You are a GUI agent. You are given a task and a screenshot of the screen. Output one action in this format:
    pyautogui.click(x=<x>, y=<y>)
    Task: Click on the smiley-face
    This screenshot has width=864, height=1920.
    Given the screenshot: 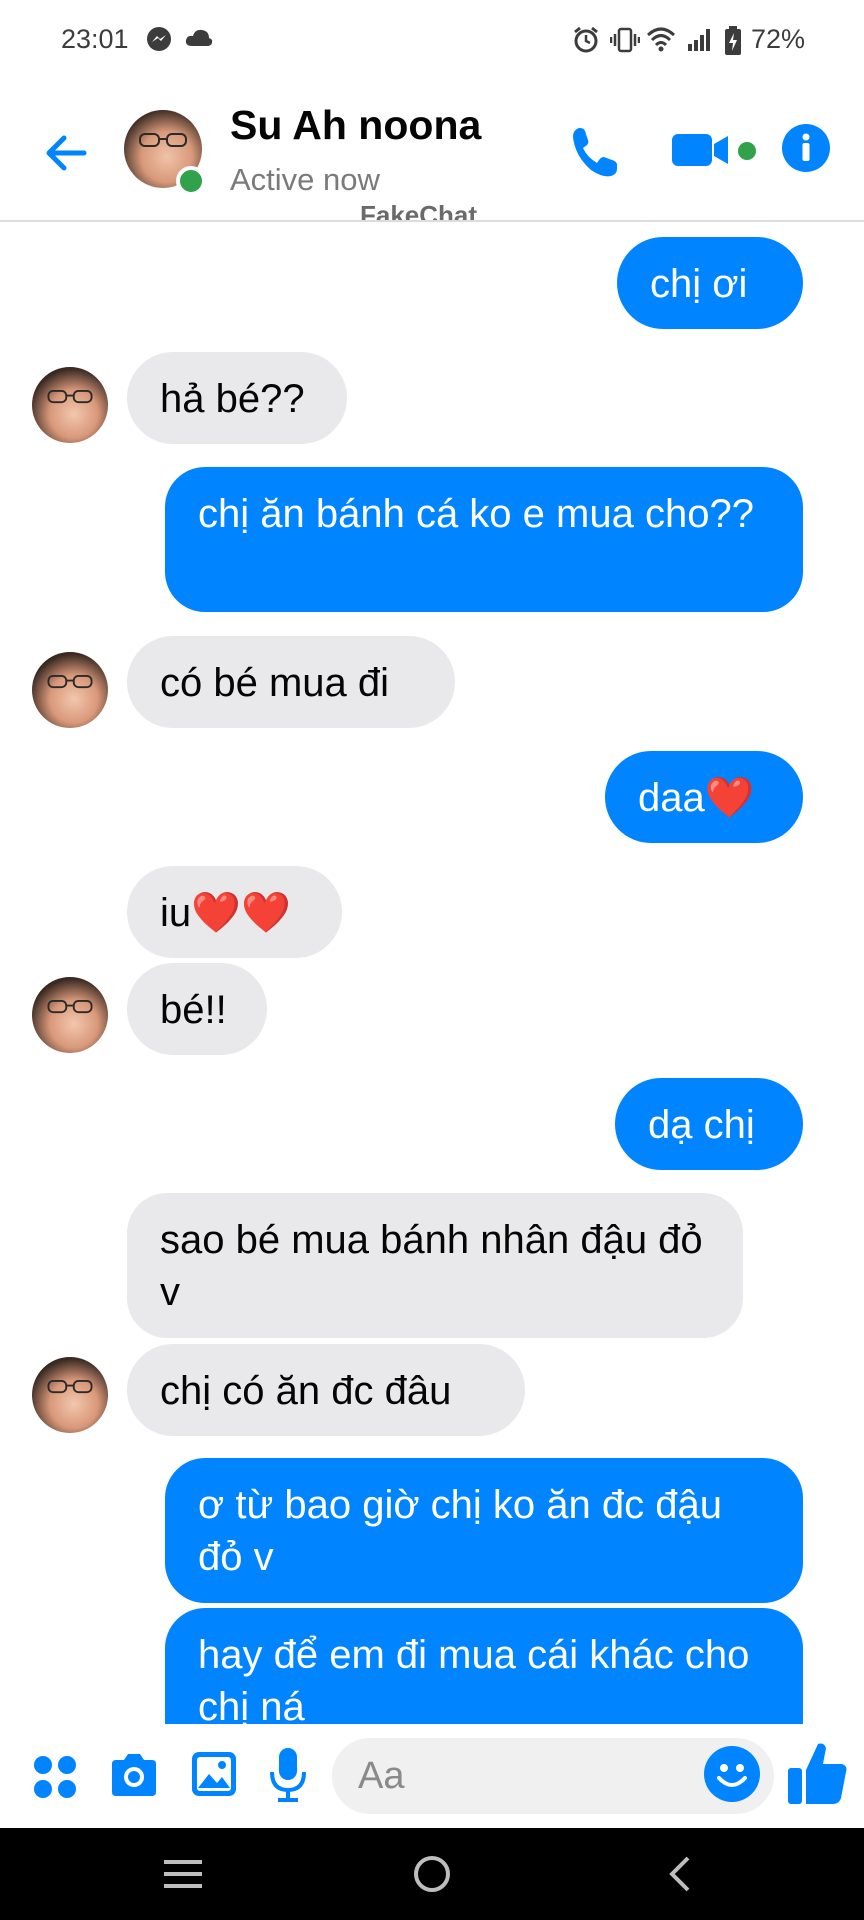 What is the action you would take?
    pyautogui.click(x=732, y=1775)
    